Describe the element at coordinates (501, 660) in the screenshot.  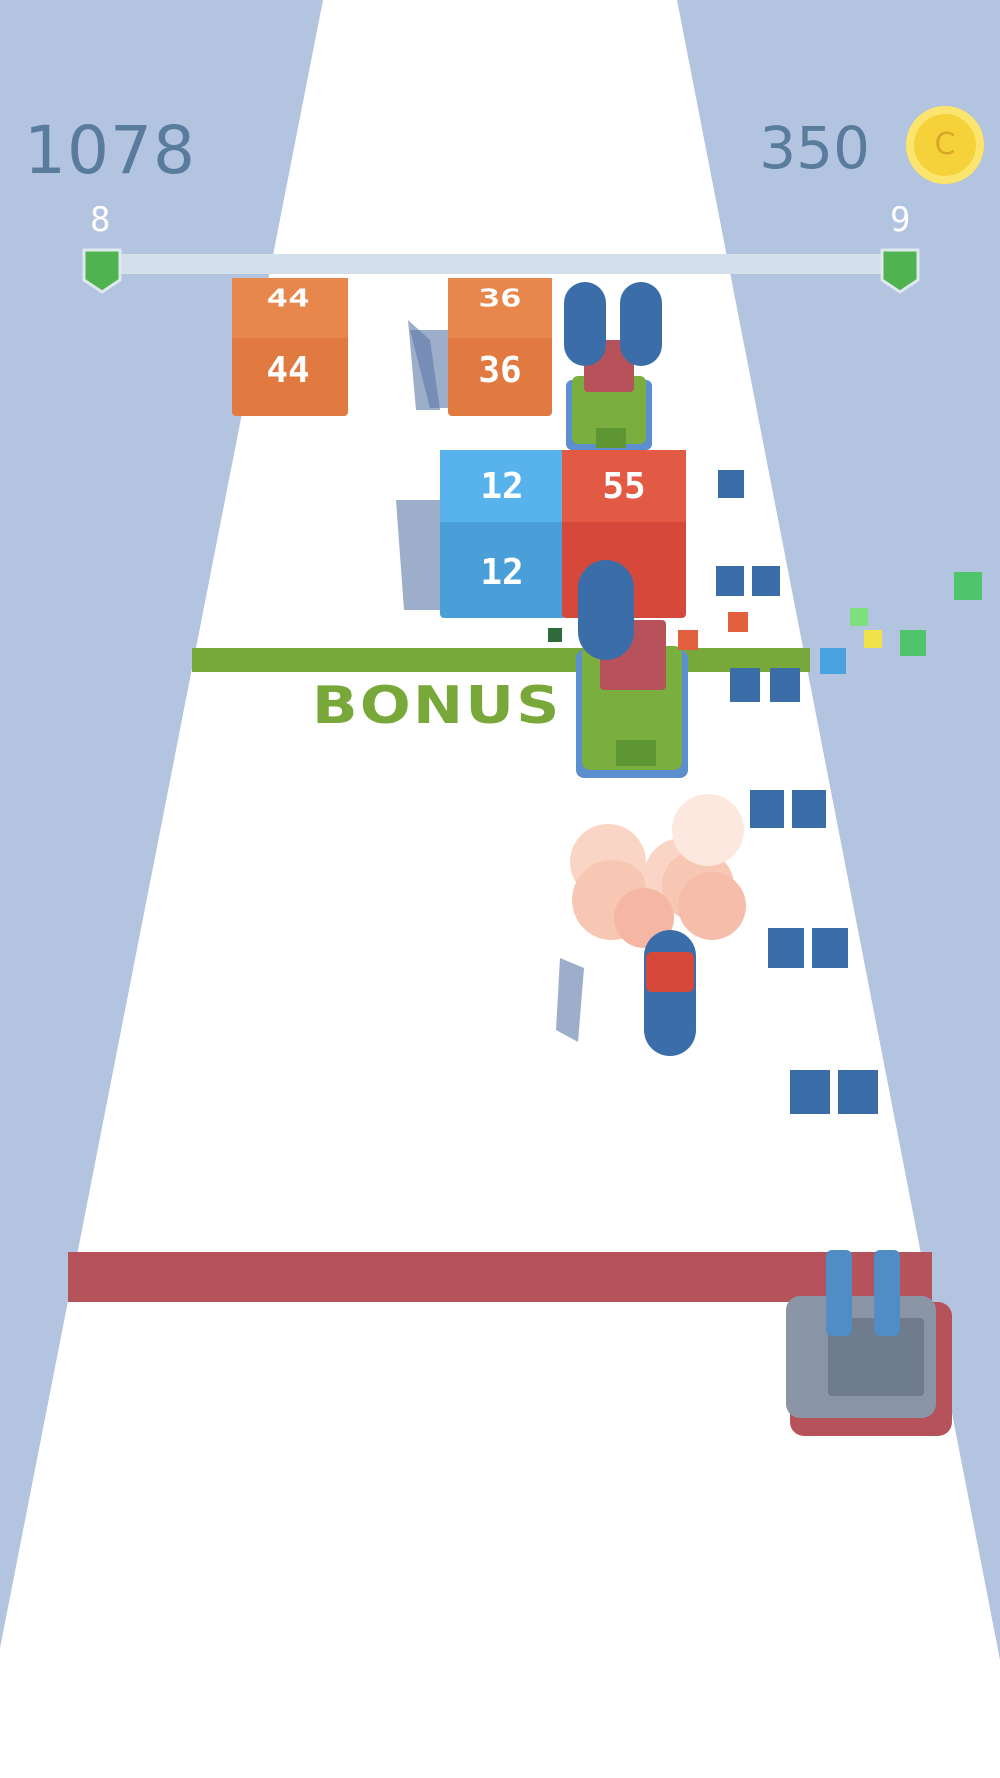
I see `bonus-line` at that location.